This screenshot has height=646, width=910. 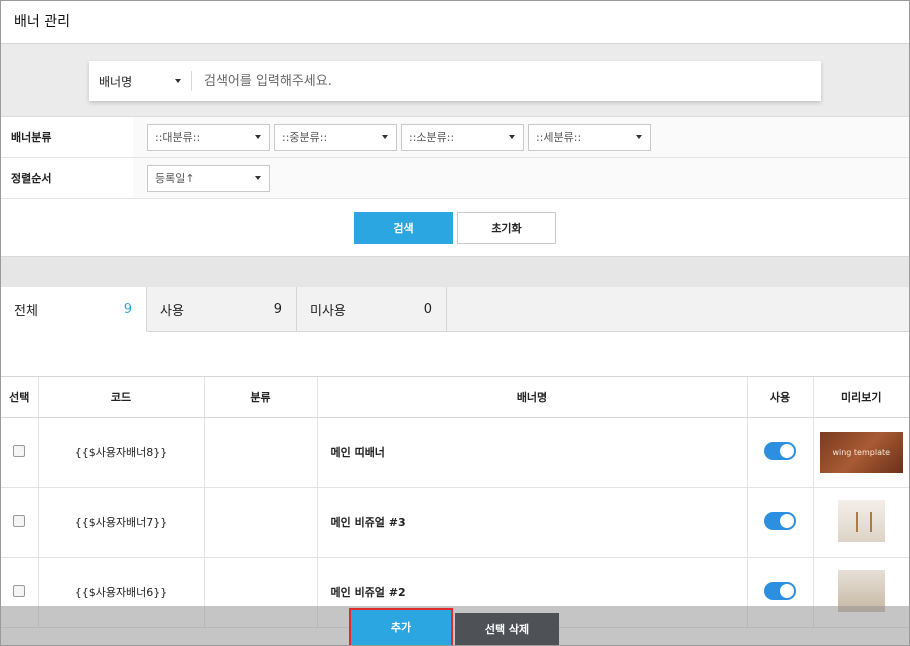 What do you see at coordinates (432, 137) in the screenshot?
I see `dropdown-value: ::소분류::` at bounding box center [432, 137].